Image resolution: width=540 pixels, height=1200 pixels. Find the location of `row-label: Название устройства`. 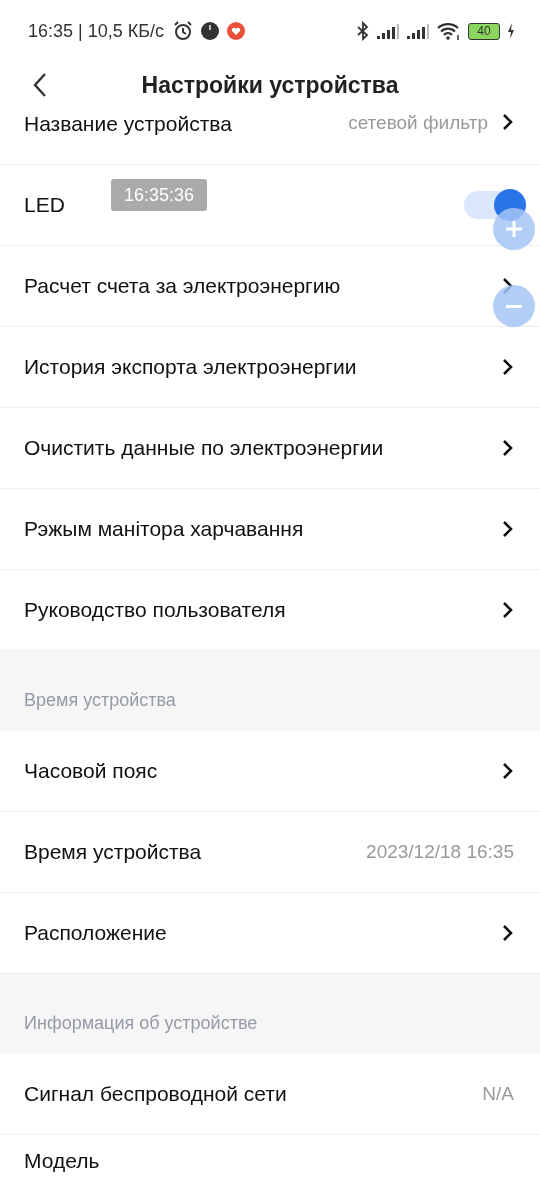

row-label: Название устройства is located at coordinates (128, 124).